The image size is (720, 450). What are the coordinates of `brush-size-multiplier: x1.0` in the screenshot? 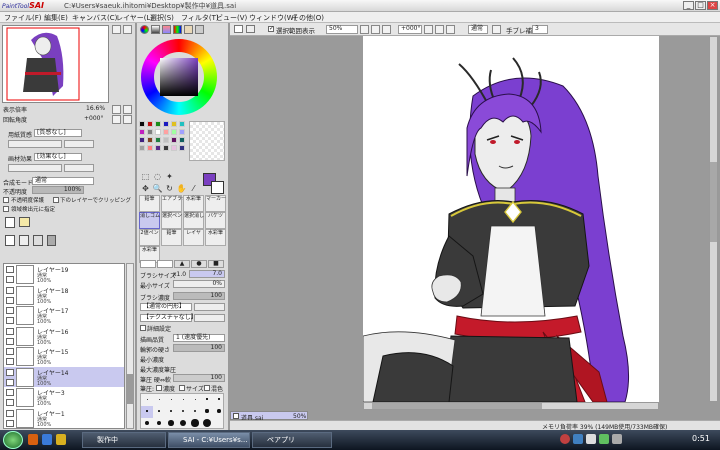 It's located at (179, 274).